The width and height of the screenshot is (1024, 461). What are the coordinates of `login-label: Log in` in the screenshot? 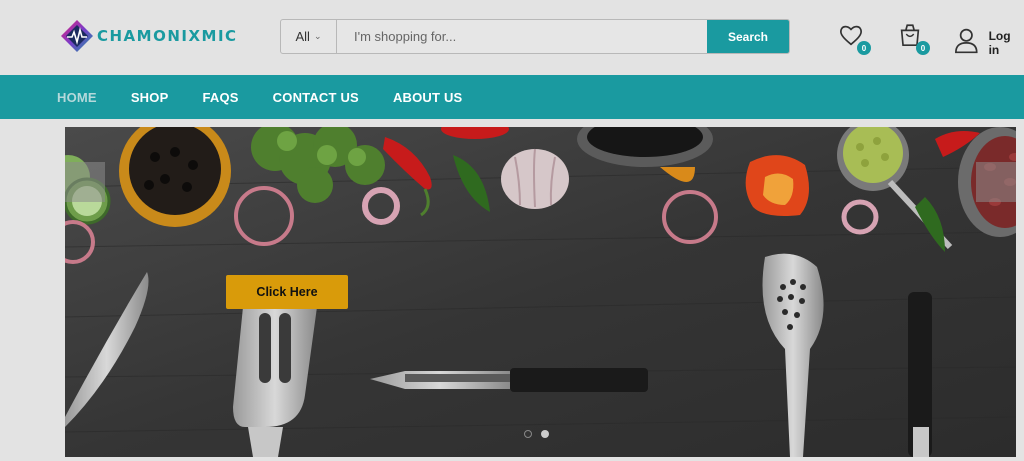 It's located at (999, 43).